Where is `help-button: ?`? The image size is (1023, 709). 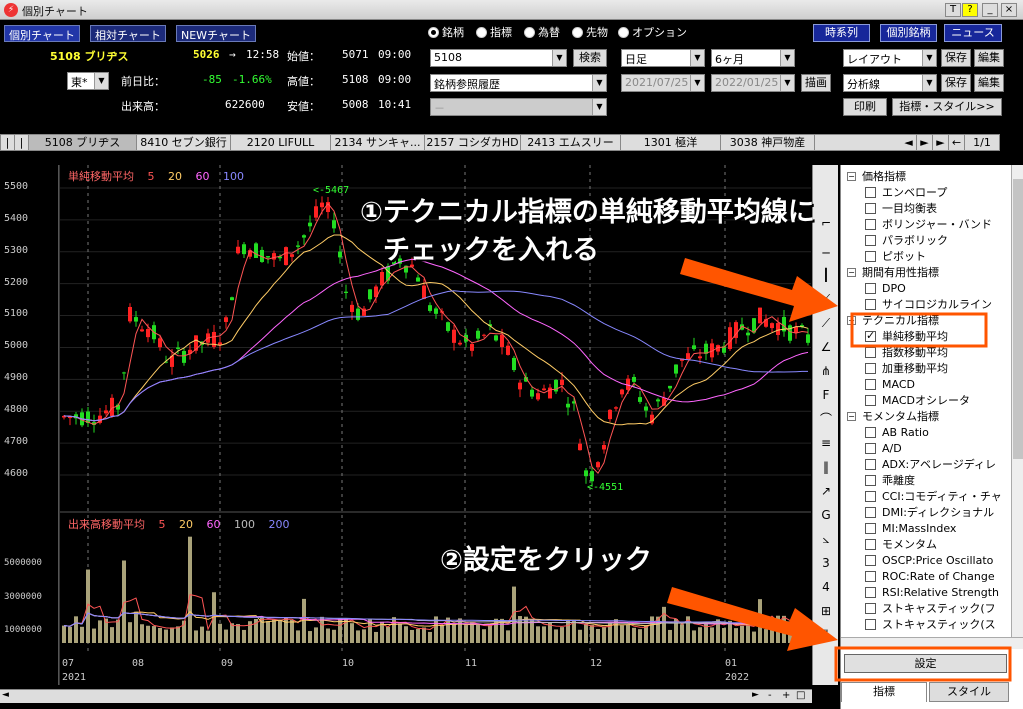 help-button: ? is located at coordinates (970, 10).